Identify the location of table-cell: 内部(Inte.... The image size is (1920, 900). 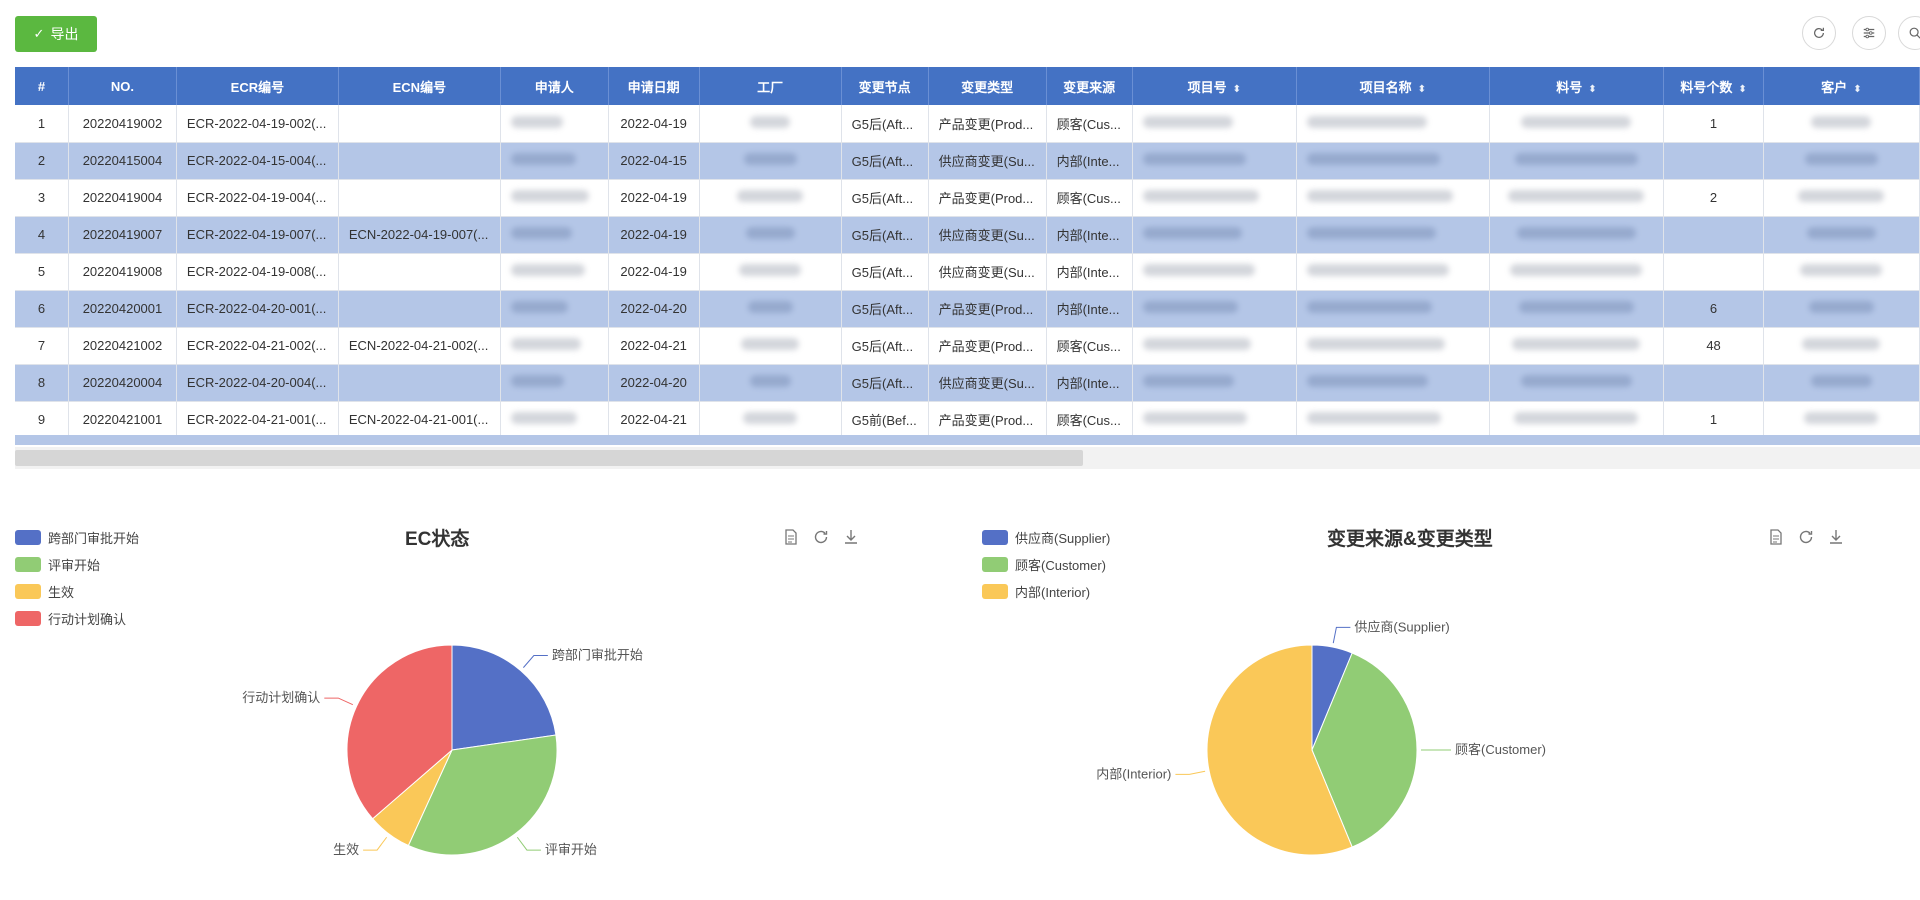
(1089, 235).